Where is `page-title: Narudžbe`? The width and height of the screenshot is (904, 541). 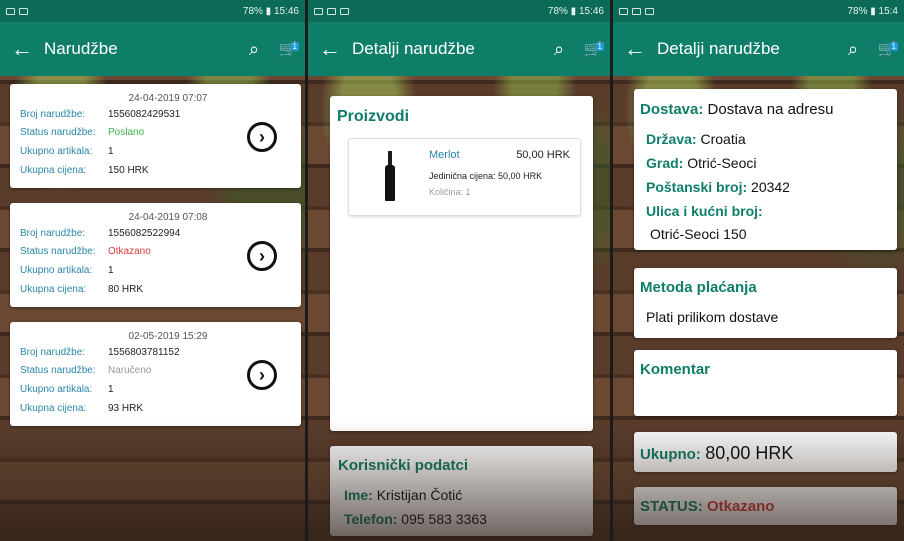 page-title: Narudžbe is located at coordinates (81, 48).